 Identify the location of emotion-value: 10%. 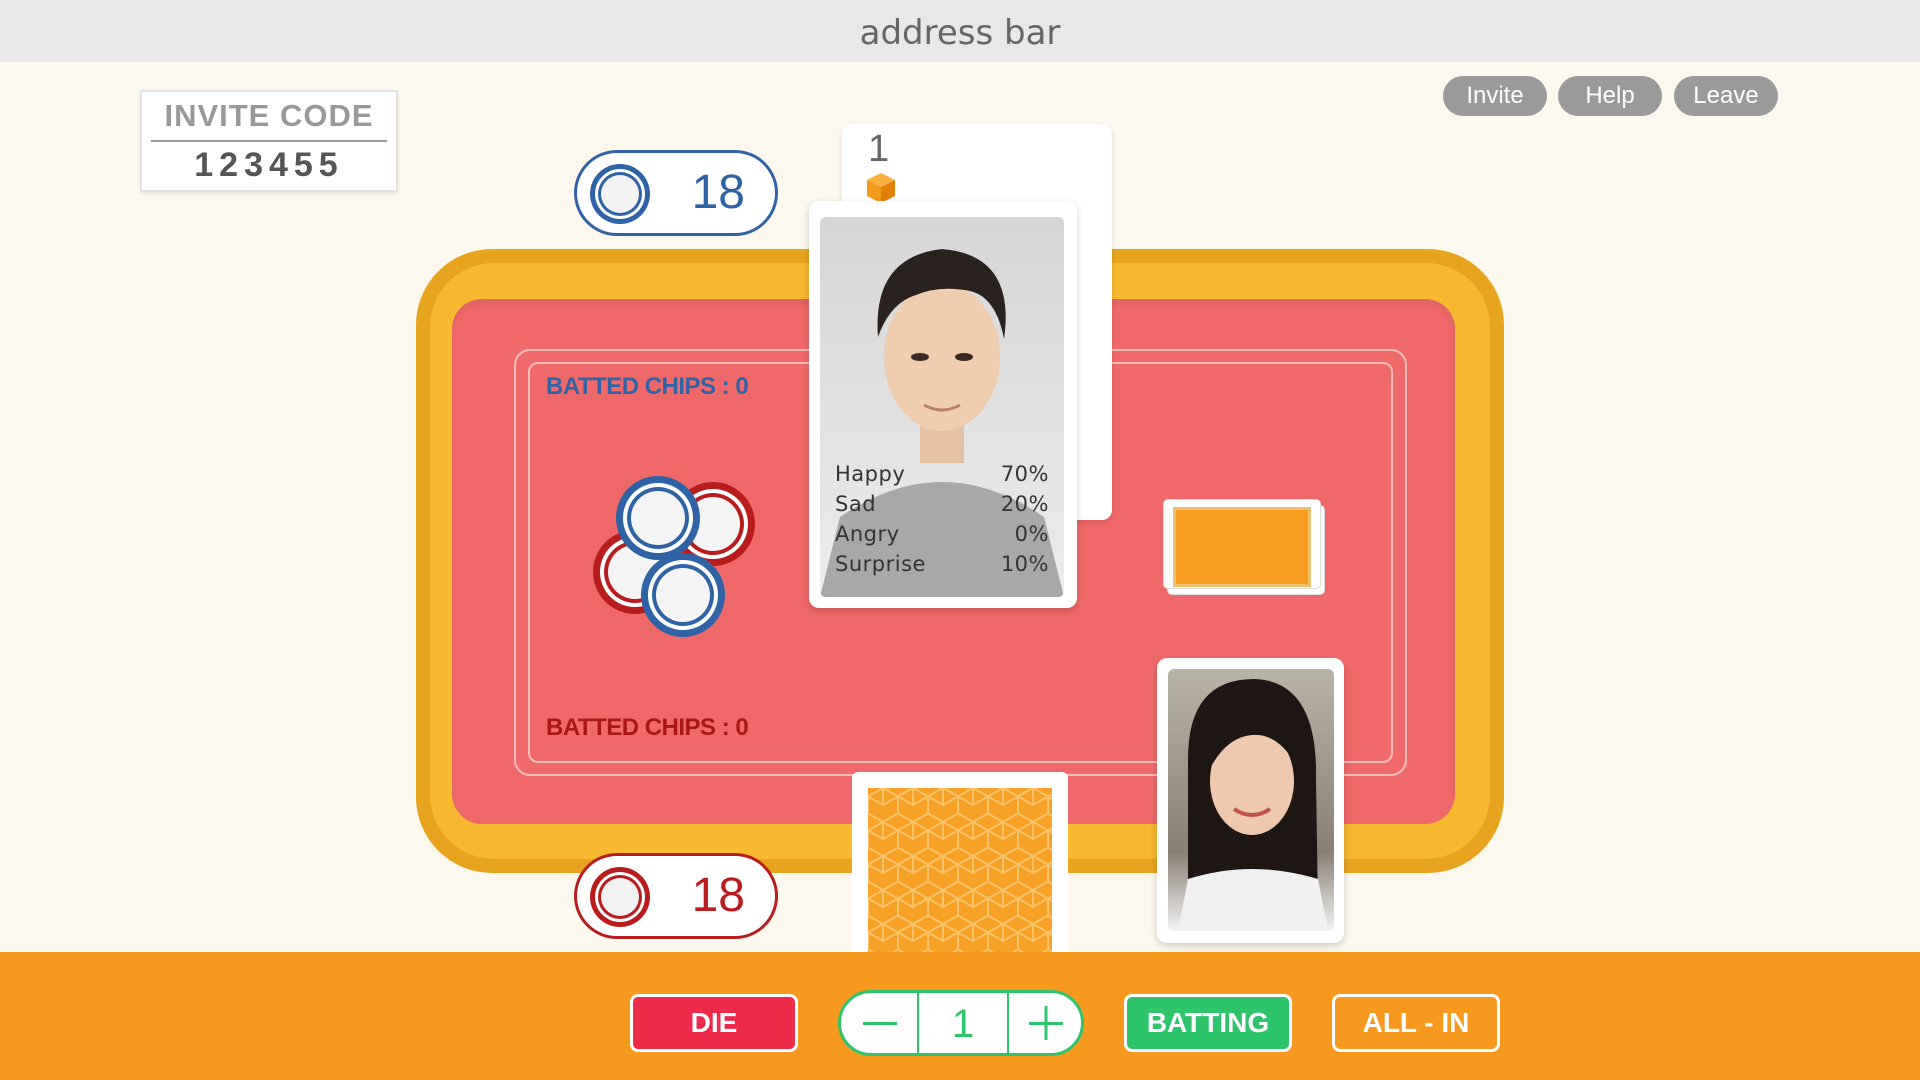
(1024, 564).